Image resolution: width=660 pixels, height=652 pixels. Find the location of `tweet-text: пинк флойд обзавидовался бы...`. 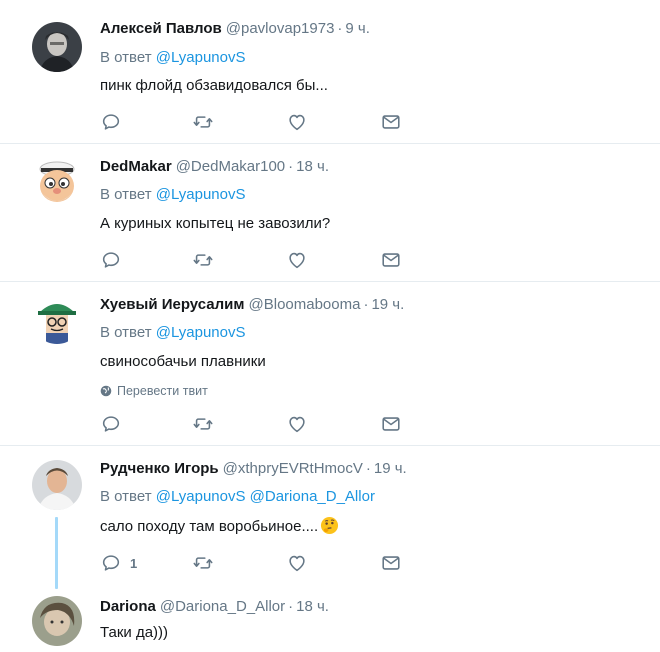

tweet-text: пинк флойд обзавидовался бы... is located at coordinates (214, 85).